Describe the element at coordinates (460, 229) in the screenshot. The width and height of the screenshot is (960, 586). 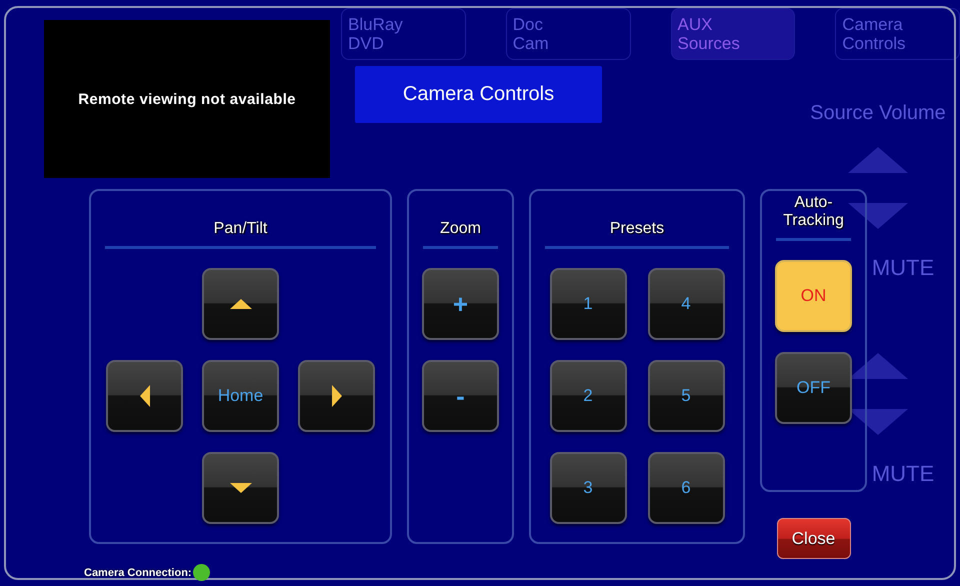
I see `panel-title: Zoom` at that location.